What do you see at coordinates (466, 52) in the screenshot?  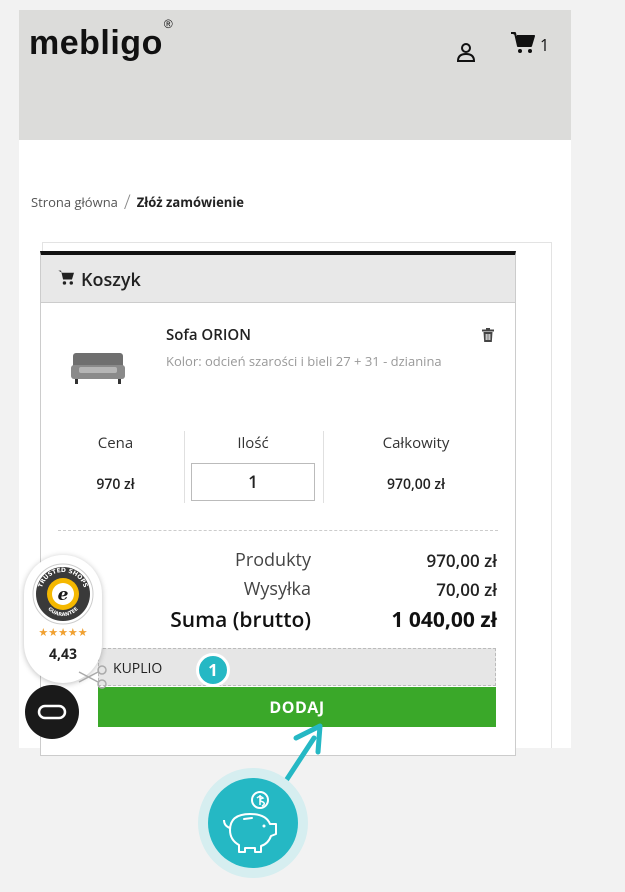 I see `user-icon` at bounding box center [466, 52].